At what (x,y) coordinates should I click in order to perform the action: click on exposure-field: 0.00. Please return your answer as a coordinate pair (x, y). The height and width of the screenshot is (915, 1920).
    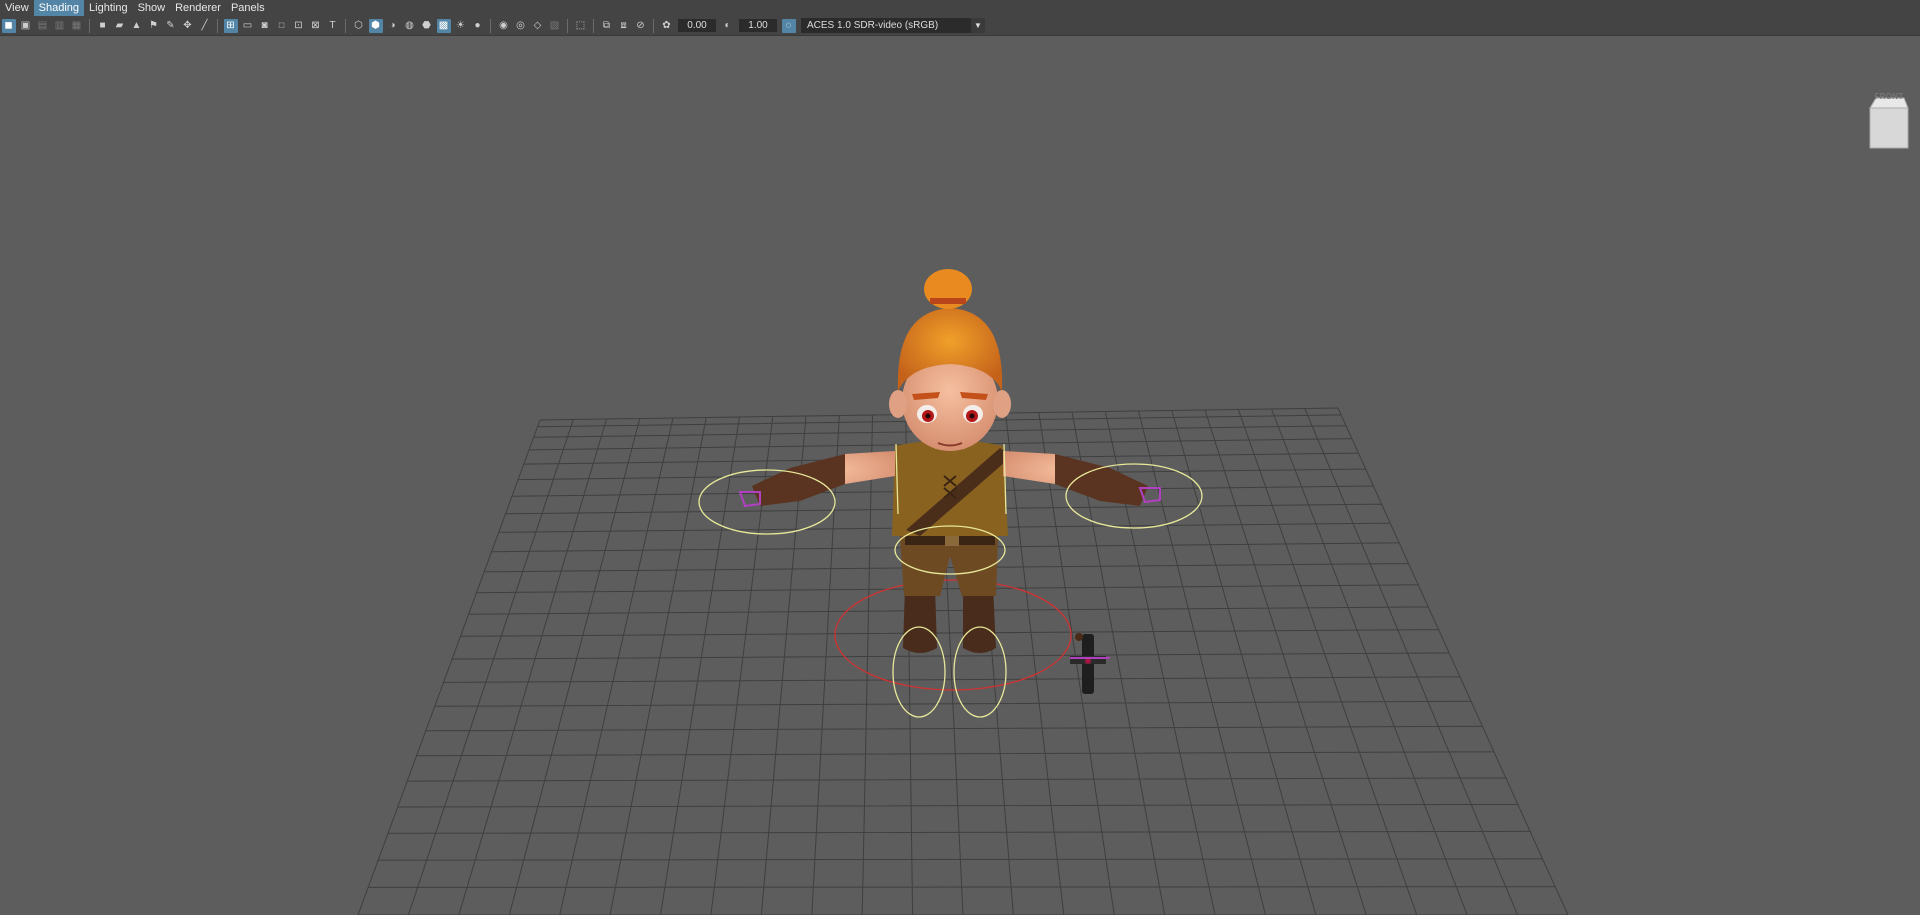
    Looking at the image, I should click on (697, 25).